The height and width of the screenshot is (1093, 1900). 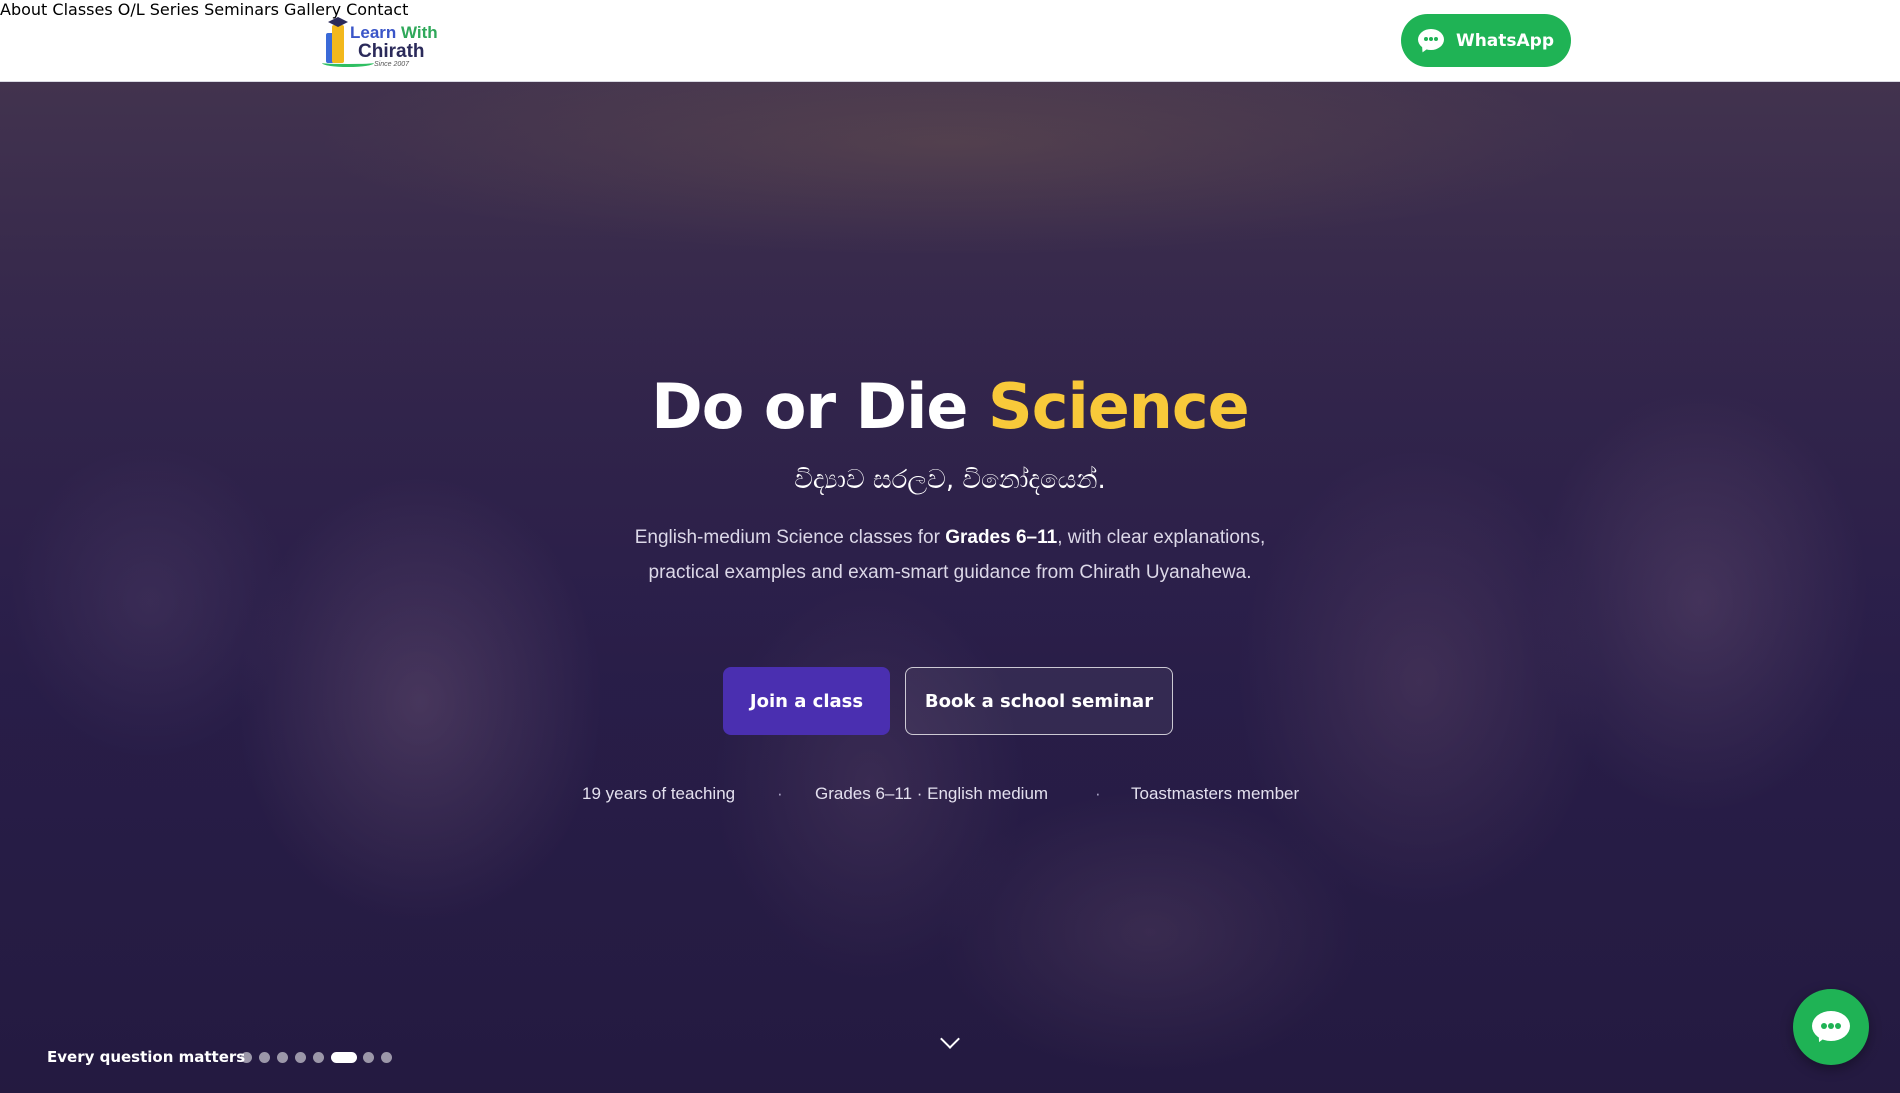 I want to click on nav-about: About, so click(x=23, y=9).